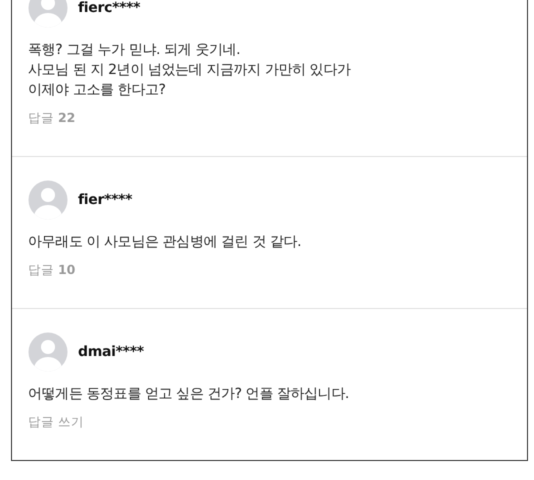 Image resolution: width=534 pixels, height=480 pixels. I want to click on reply-link: 답글 쓰기, so click(56, 422).